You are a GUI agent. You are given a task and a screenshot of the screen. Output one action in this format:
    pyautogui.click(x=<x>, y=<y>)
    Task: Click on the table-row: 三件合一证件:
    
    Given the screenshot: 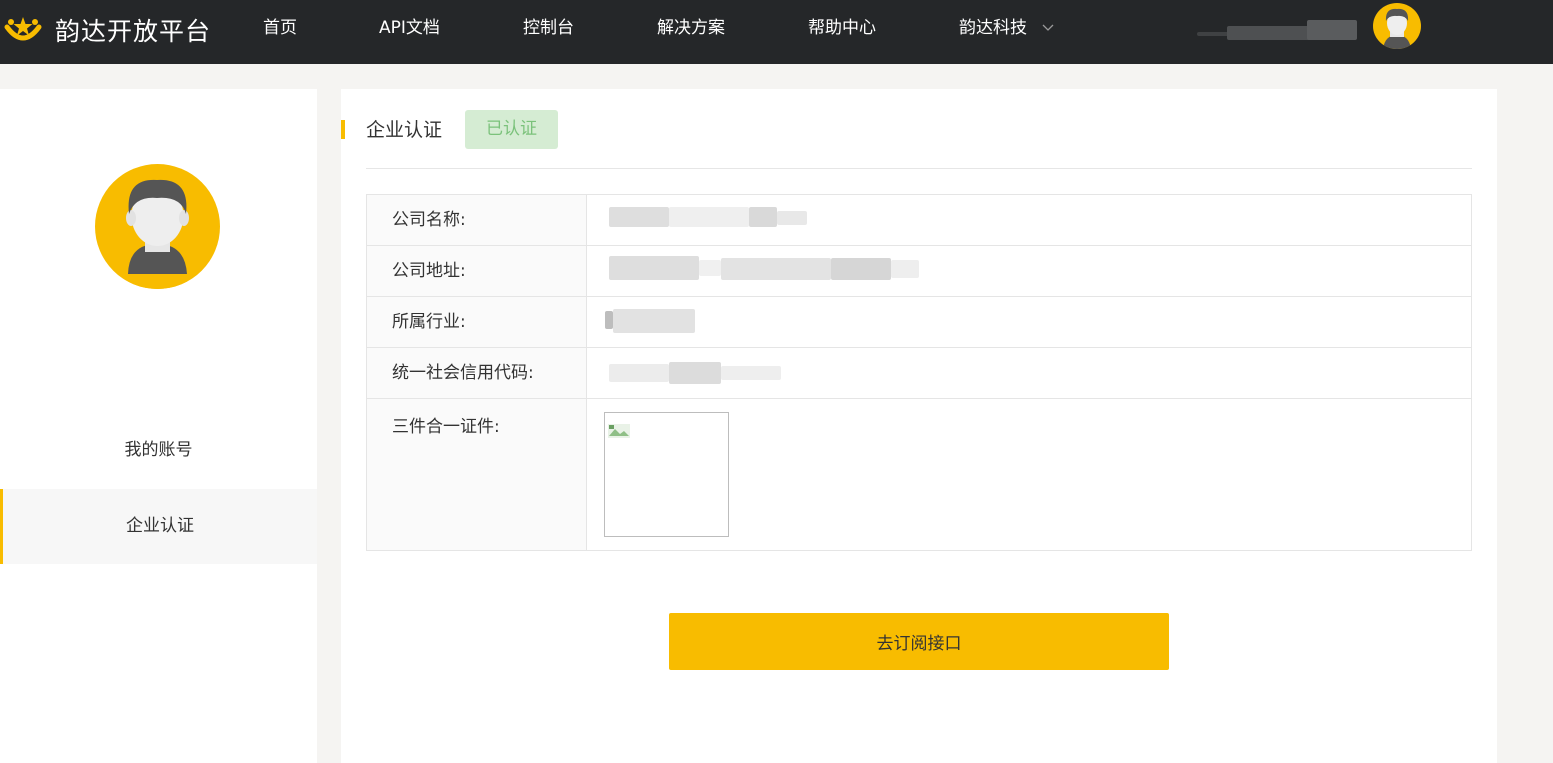 What is the action you would take?
    pyautogui.click(x=919, y=474)
    